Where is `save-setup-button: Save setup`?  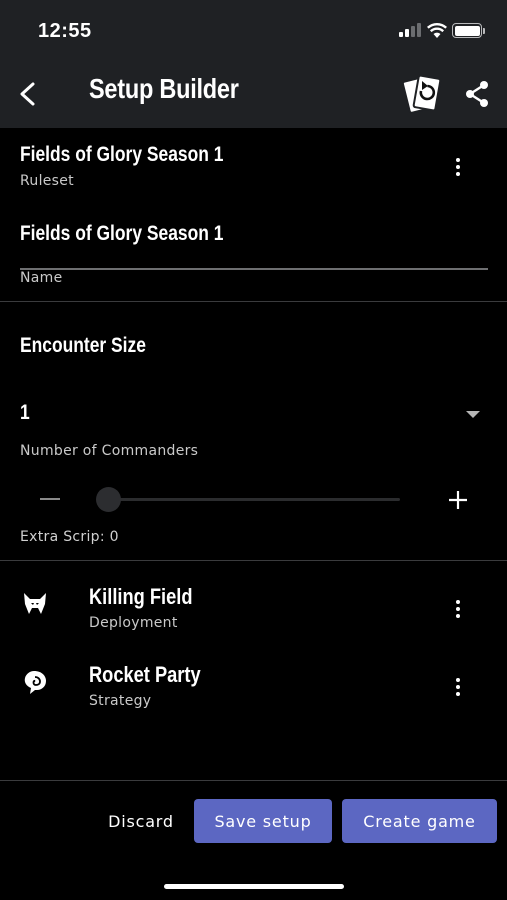
save-setup-button: Save setup is located at coordinates (263, 821).